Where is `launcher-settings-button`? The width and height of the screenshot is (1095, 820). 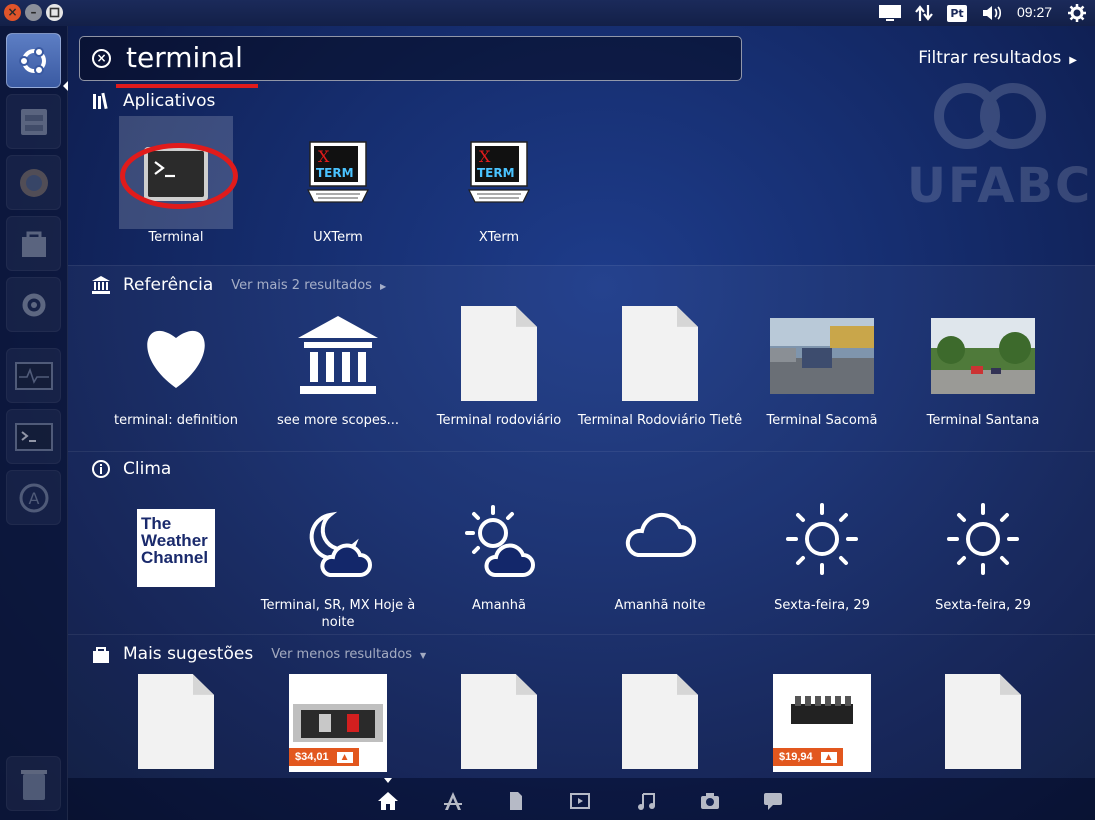
launcher-settings-button is located at coordinates (33, 304).